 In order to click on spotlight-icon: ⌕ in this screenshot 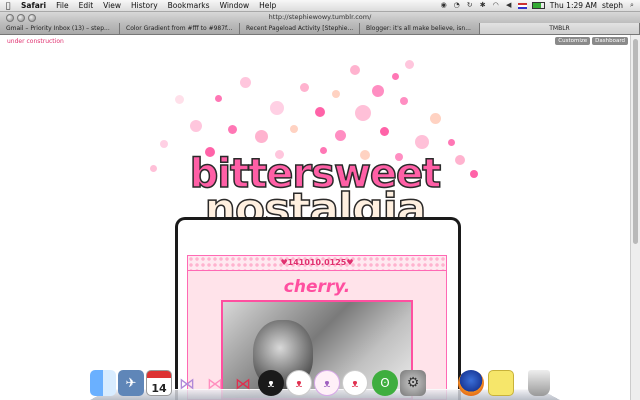, I will do `click(632, 5)`.